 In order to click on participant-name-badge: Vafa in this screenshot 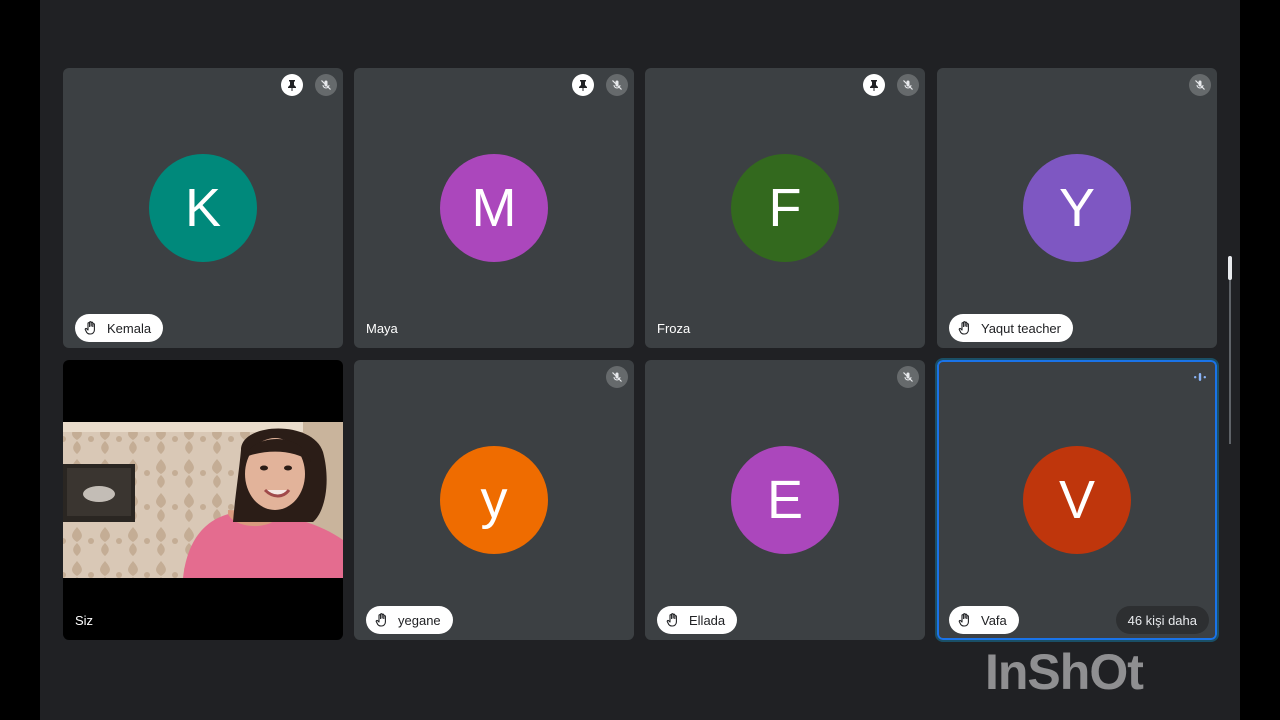, I will do `click(984, 620)`.